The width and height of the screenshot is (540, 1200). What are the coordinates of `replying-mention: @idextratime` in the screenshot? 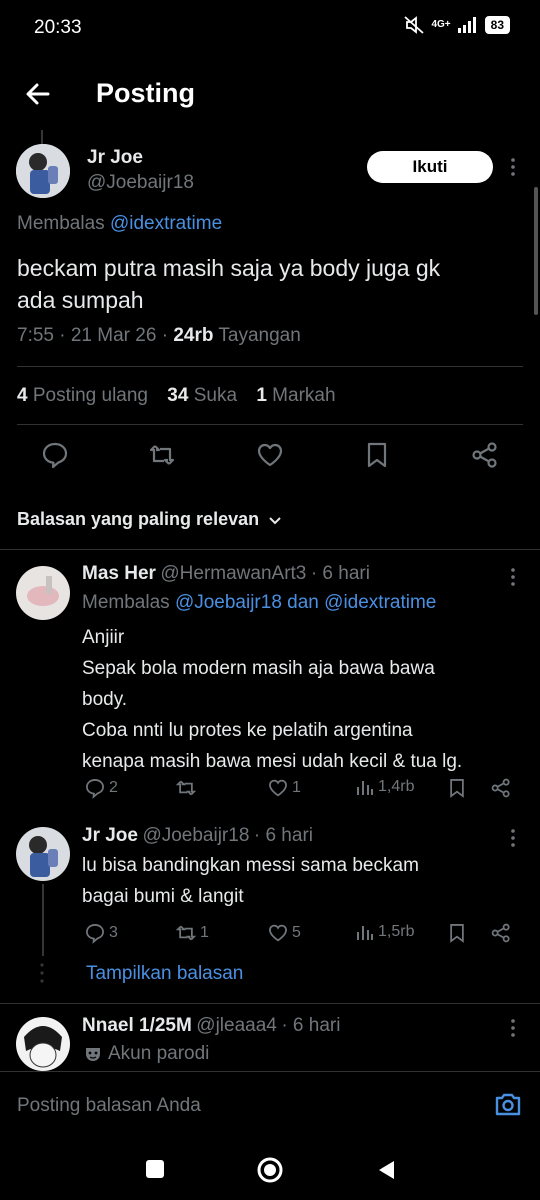 It's located at (166, 223).